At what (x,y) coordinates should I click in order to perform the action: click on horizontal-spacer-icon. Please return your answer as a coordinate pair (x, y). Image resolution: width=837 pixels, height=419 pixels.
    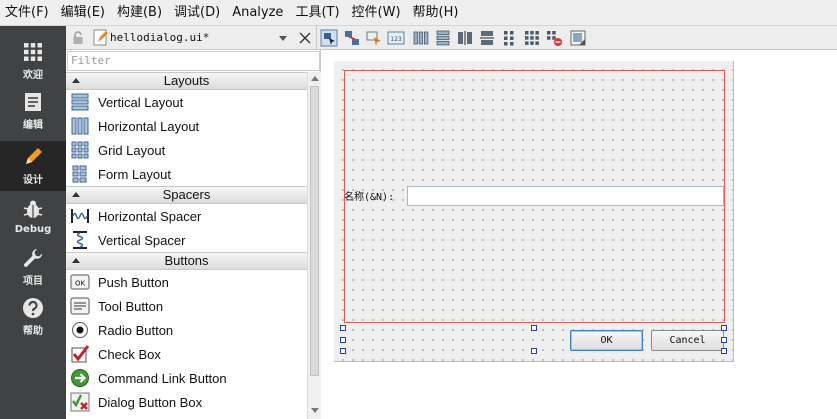
    Looking at the image, I should click on (80, 216).